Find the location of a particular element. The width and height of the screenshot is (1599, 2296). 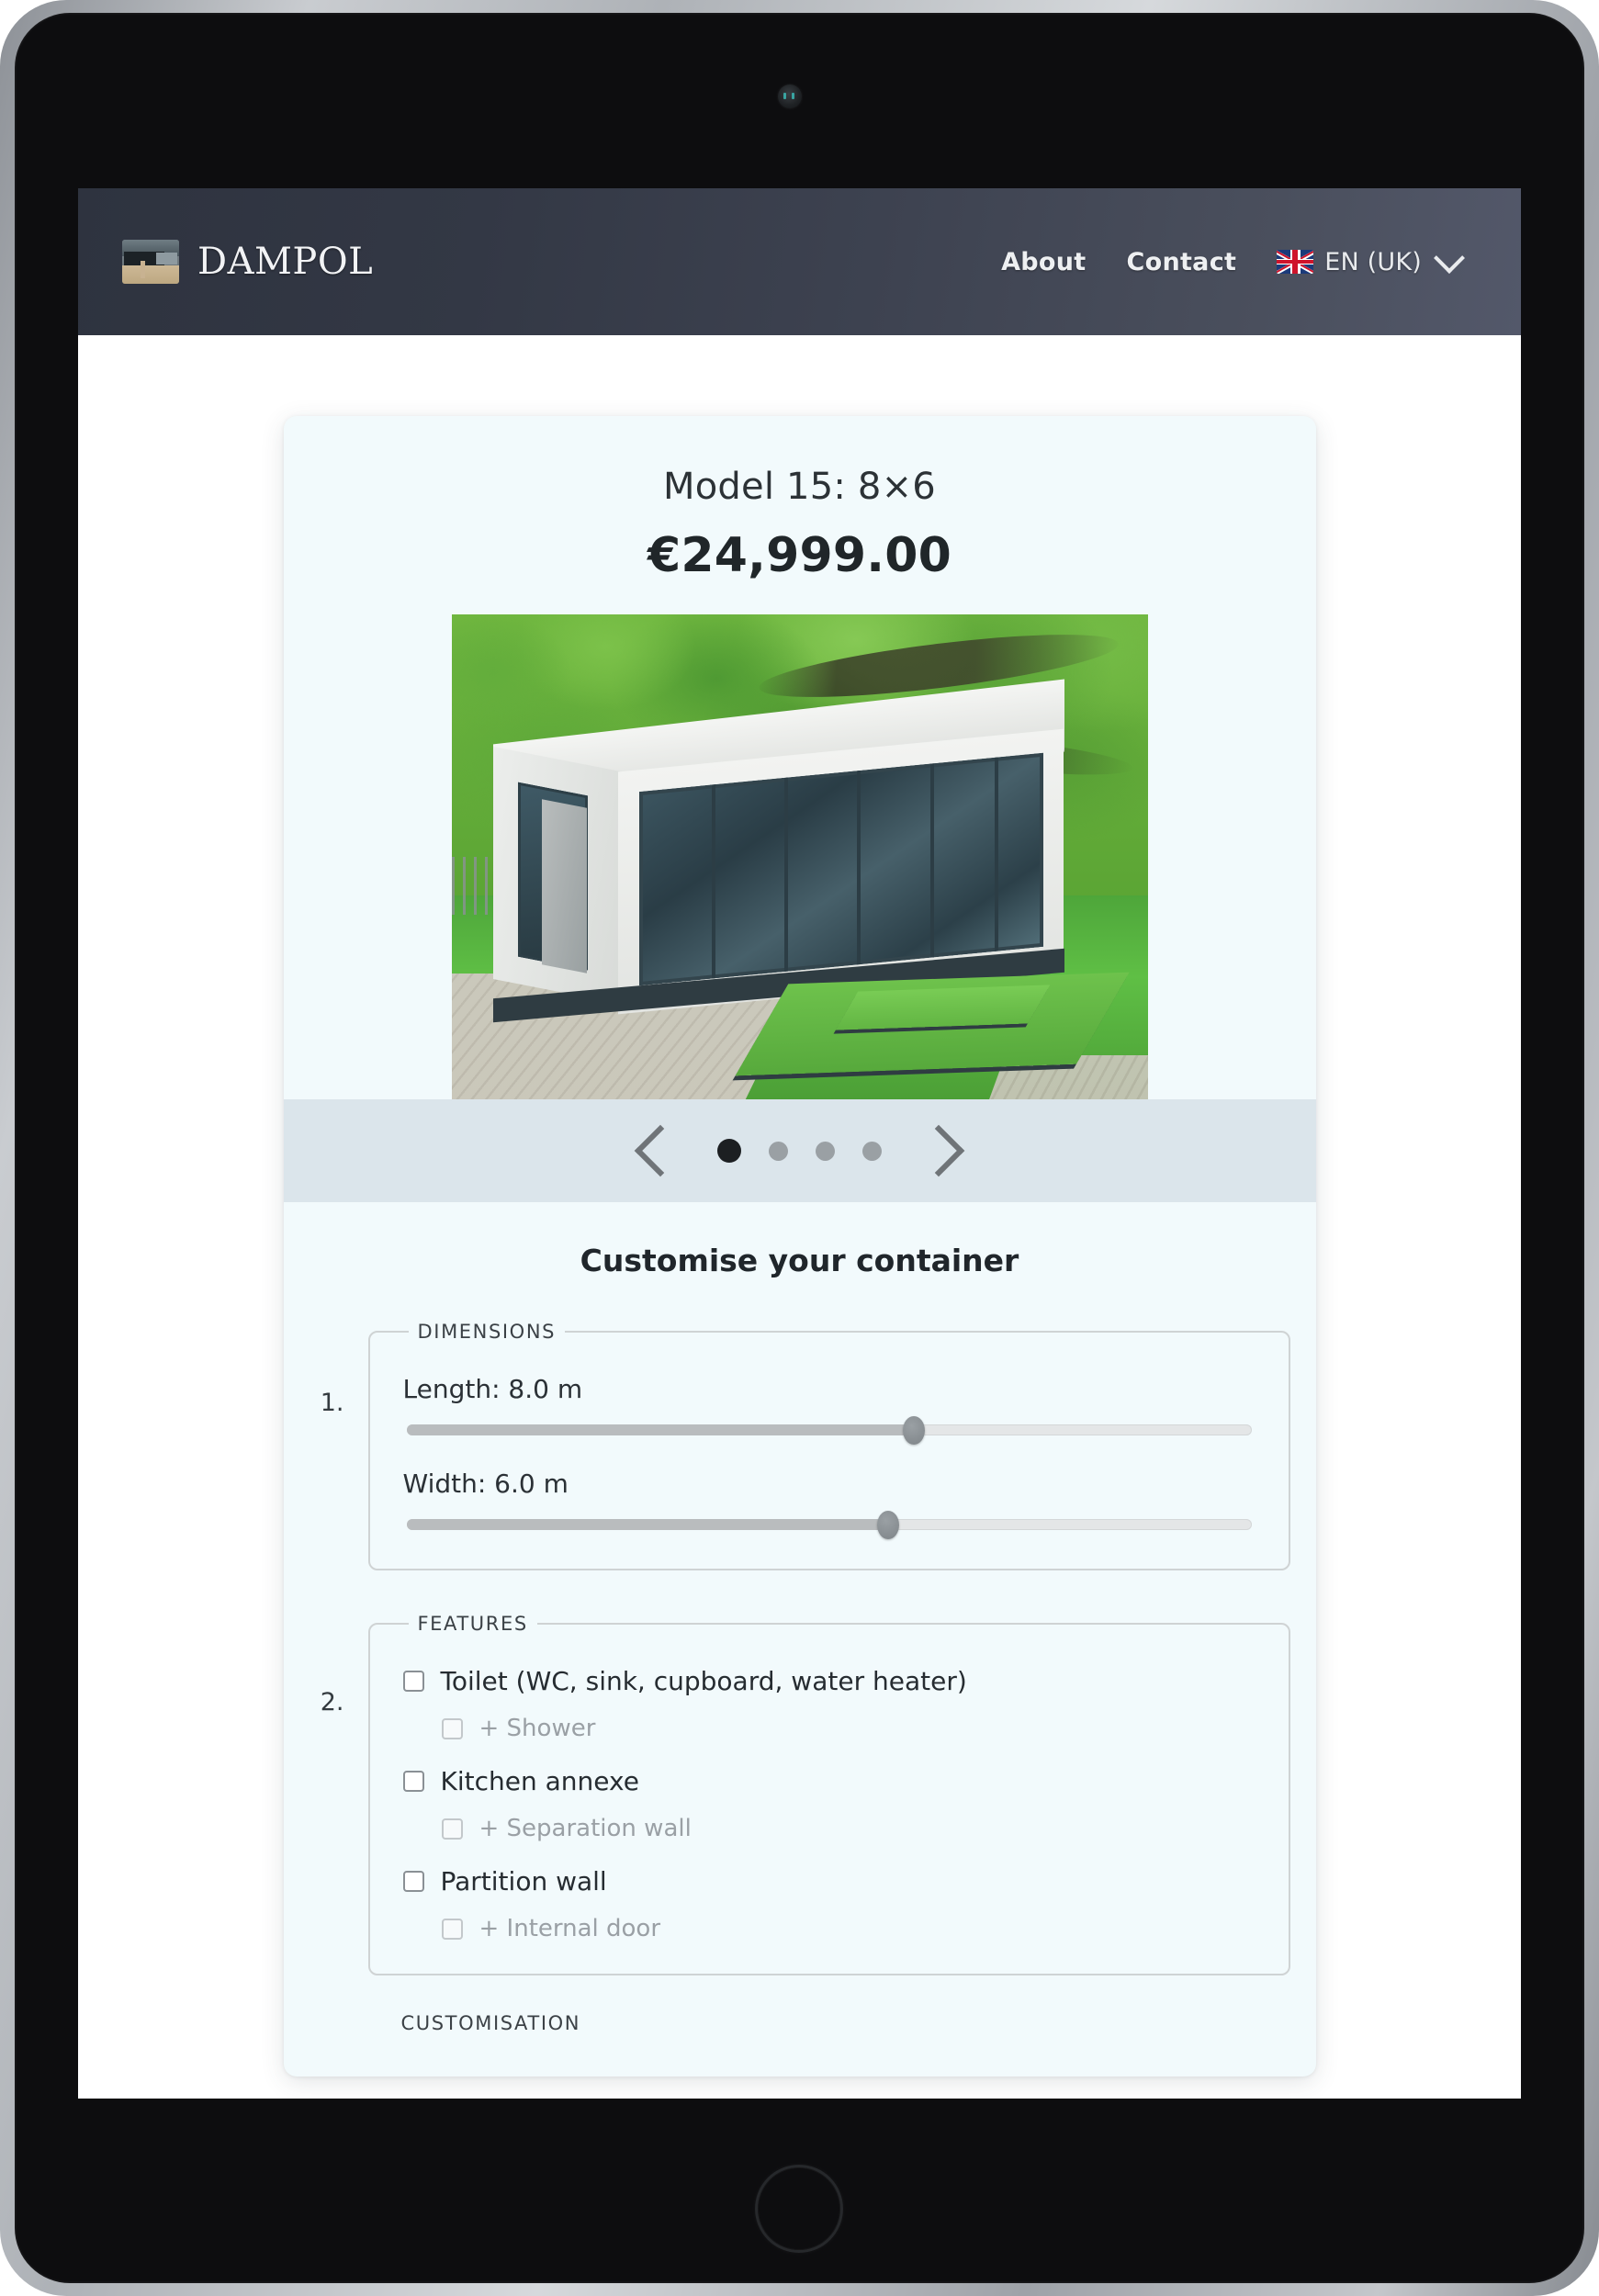

site-header: Dampol About Contact EN (UK) is located at coordinates (799, 261).